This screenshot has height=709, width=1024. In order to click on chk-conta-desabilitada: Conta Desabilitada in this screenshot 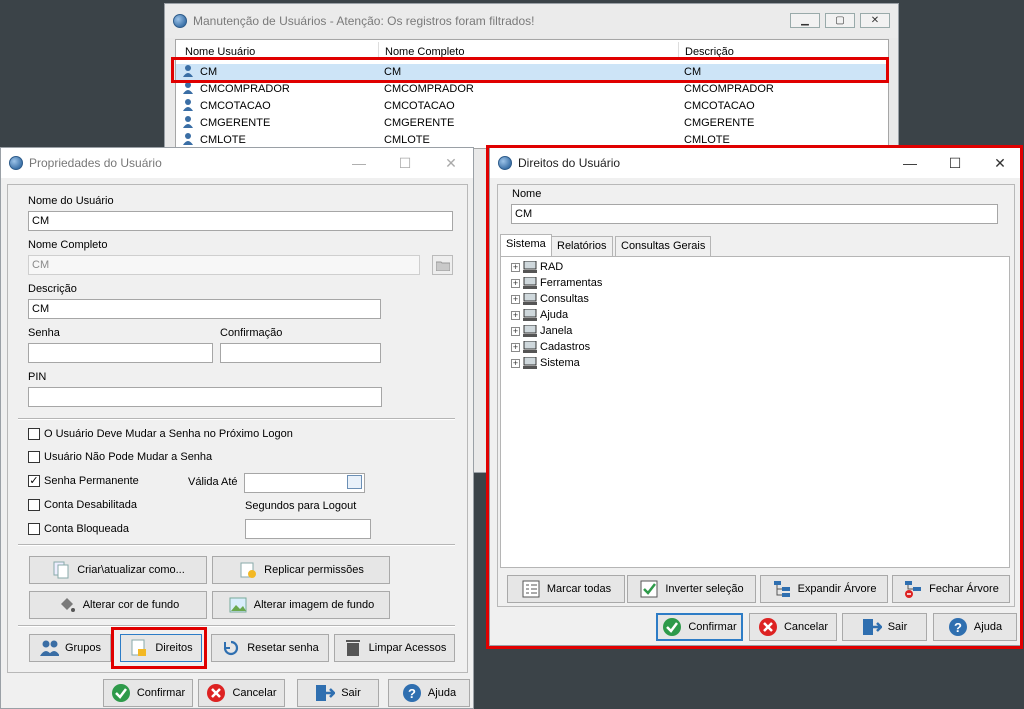, I will do `click(82, 505)`.